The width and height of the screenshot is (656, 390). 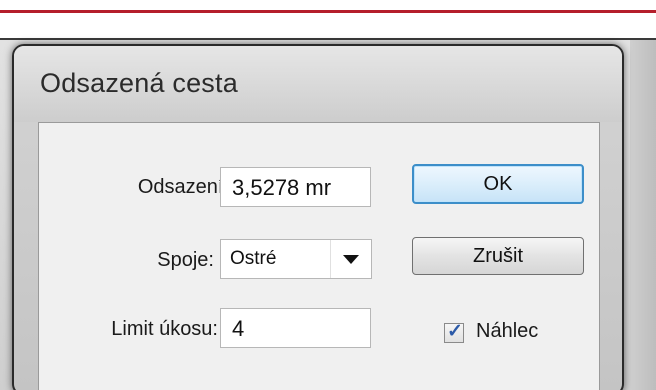 I want to click on joins-select: Ostré, so click(x=296, y=259).